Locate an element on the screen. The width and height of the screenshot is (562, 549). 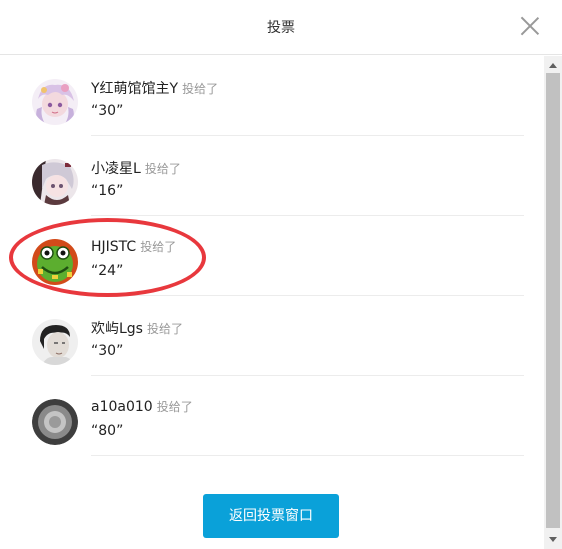
close-icon is located at coordinates (530, 26).